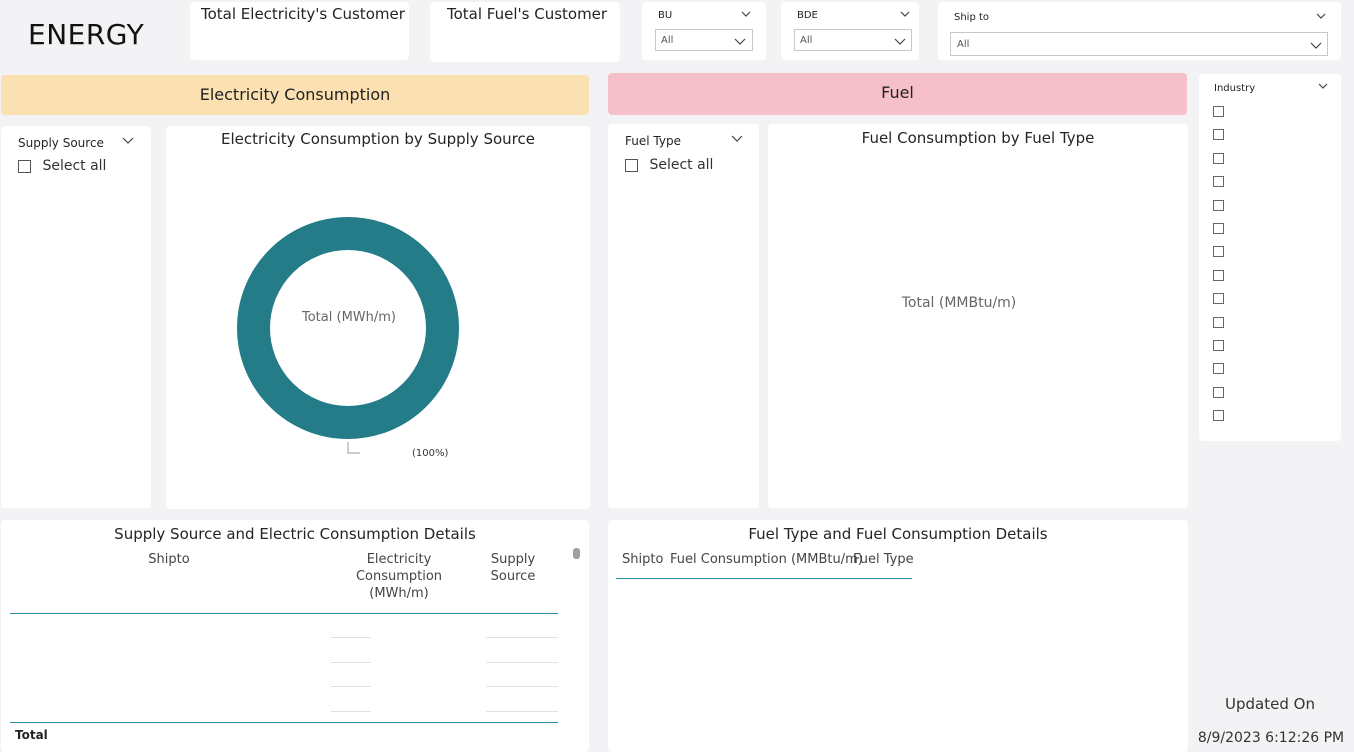 The width and height of the screenshot is (1354, 752). I want to click on table-title: Fuel Type and Fuel Consumption Details, so click(898, 534).